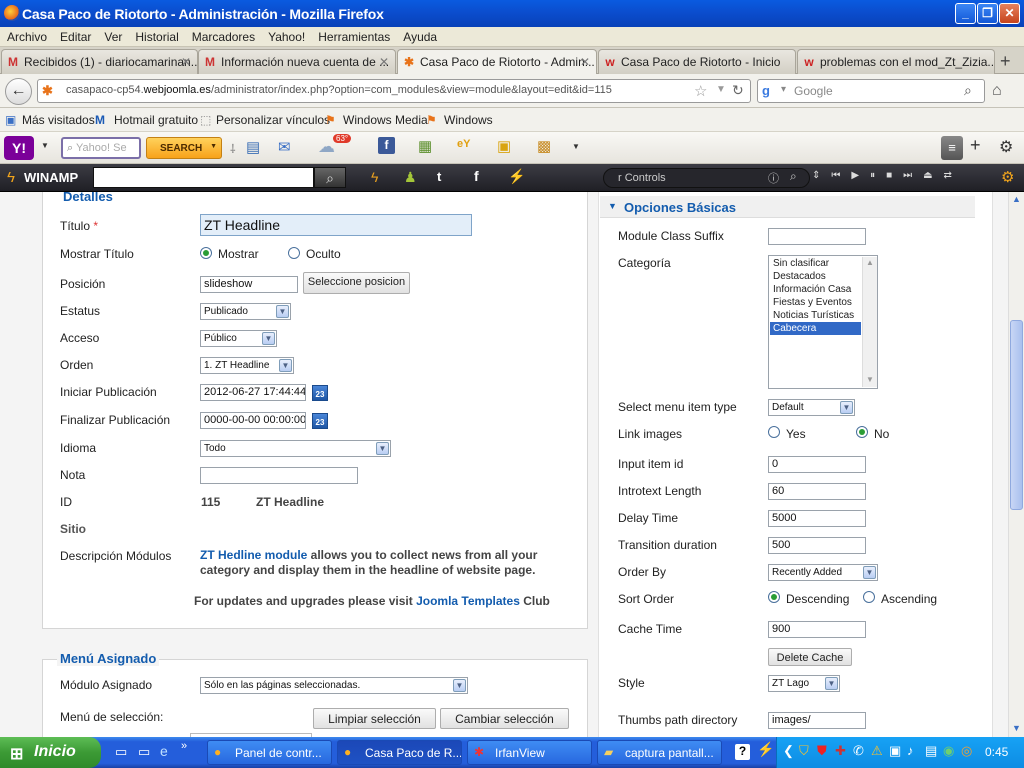 The image size is (1024, 768). What do you see at coordinates (273, 120) in the screenshot?
I see `bookmark-personalizar: Personalizar vínculos` at bounding box center [273, 120].